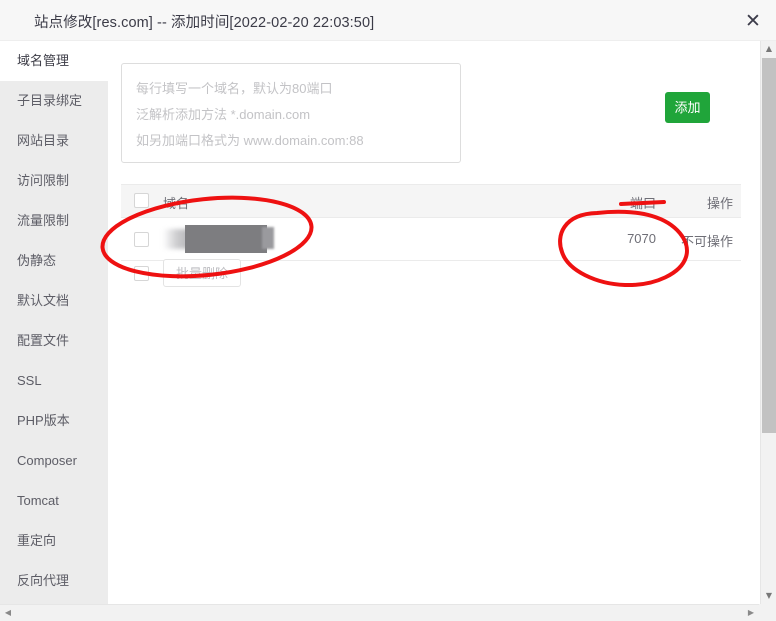  Describe the element at coordinates (751, 613) in the screenshot. I see `scroll-right-arrow-icon: ▶` at that location.